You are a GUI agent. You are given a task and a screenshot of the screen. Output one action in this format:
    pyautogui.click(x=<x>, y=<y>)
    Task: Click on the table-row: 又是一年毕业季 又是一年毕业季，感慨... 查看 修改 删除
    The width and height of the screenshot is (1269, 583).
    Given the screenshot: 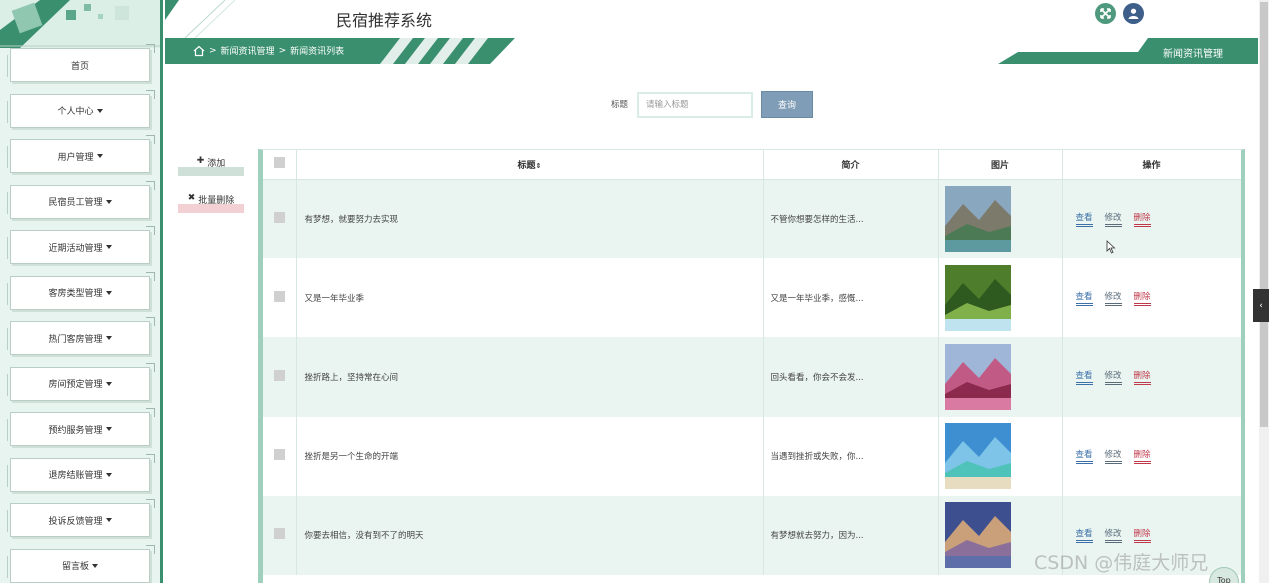 What is the action you would take?
    pyautogui.click(x=752, y=298)
    